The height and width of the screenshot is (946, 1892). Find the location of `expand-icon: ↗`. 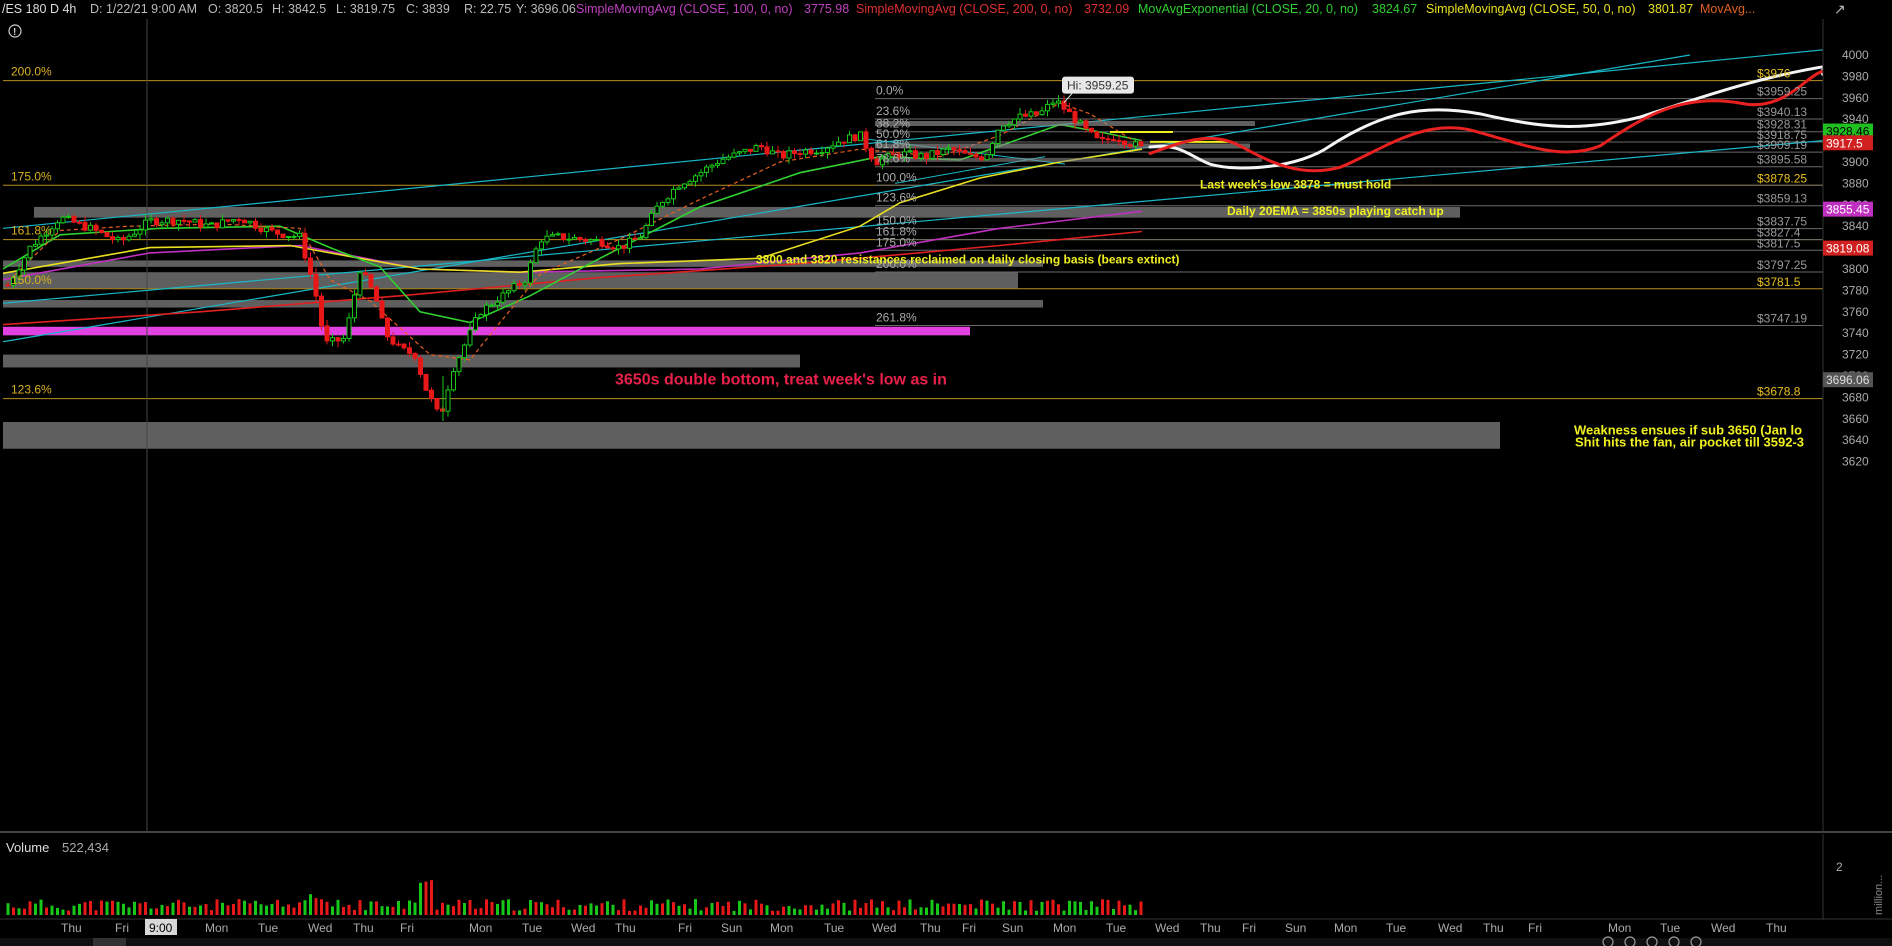

expand-icon: ↗ is located at coordinates (1843, 9).